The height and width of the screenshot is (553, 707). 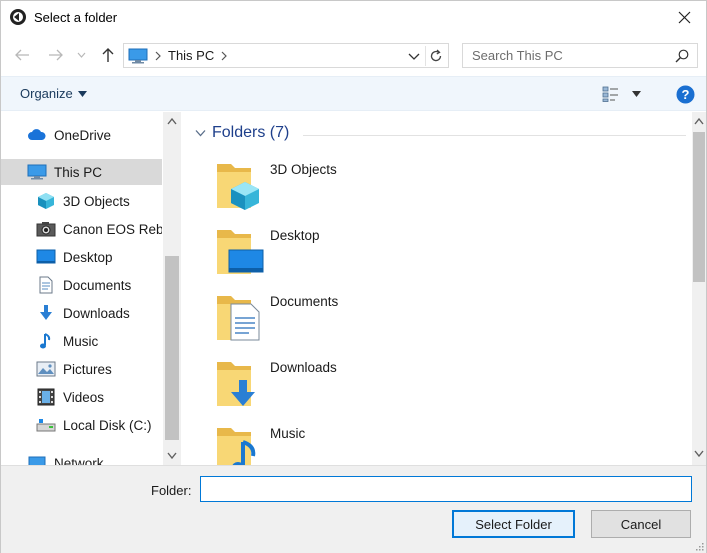 I want to click on picture-icon, so click(x=46, y=369).